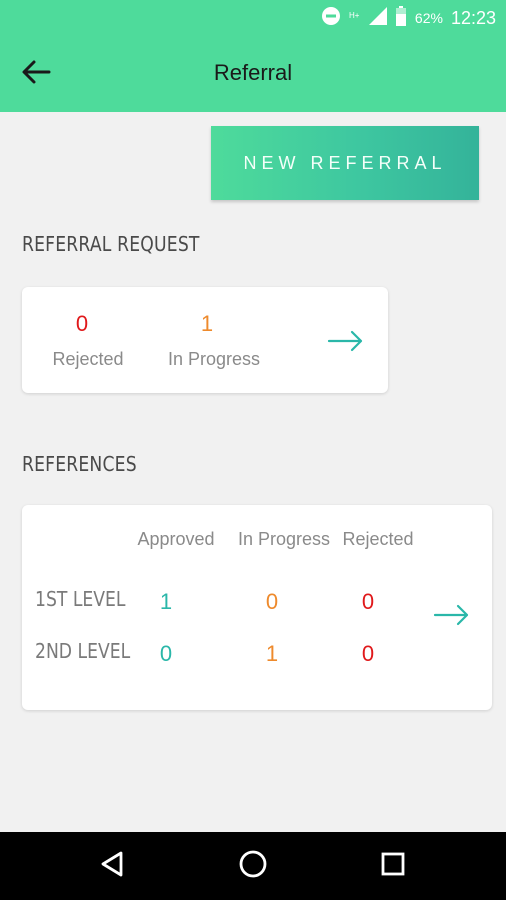  Describe the element at coordinates (428, 18) in the screenshot. I see `battery-percent: 62%` at that location.